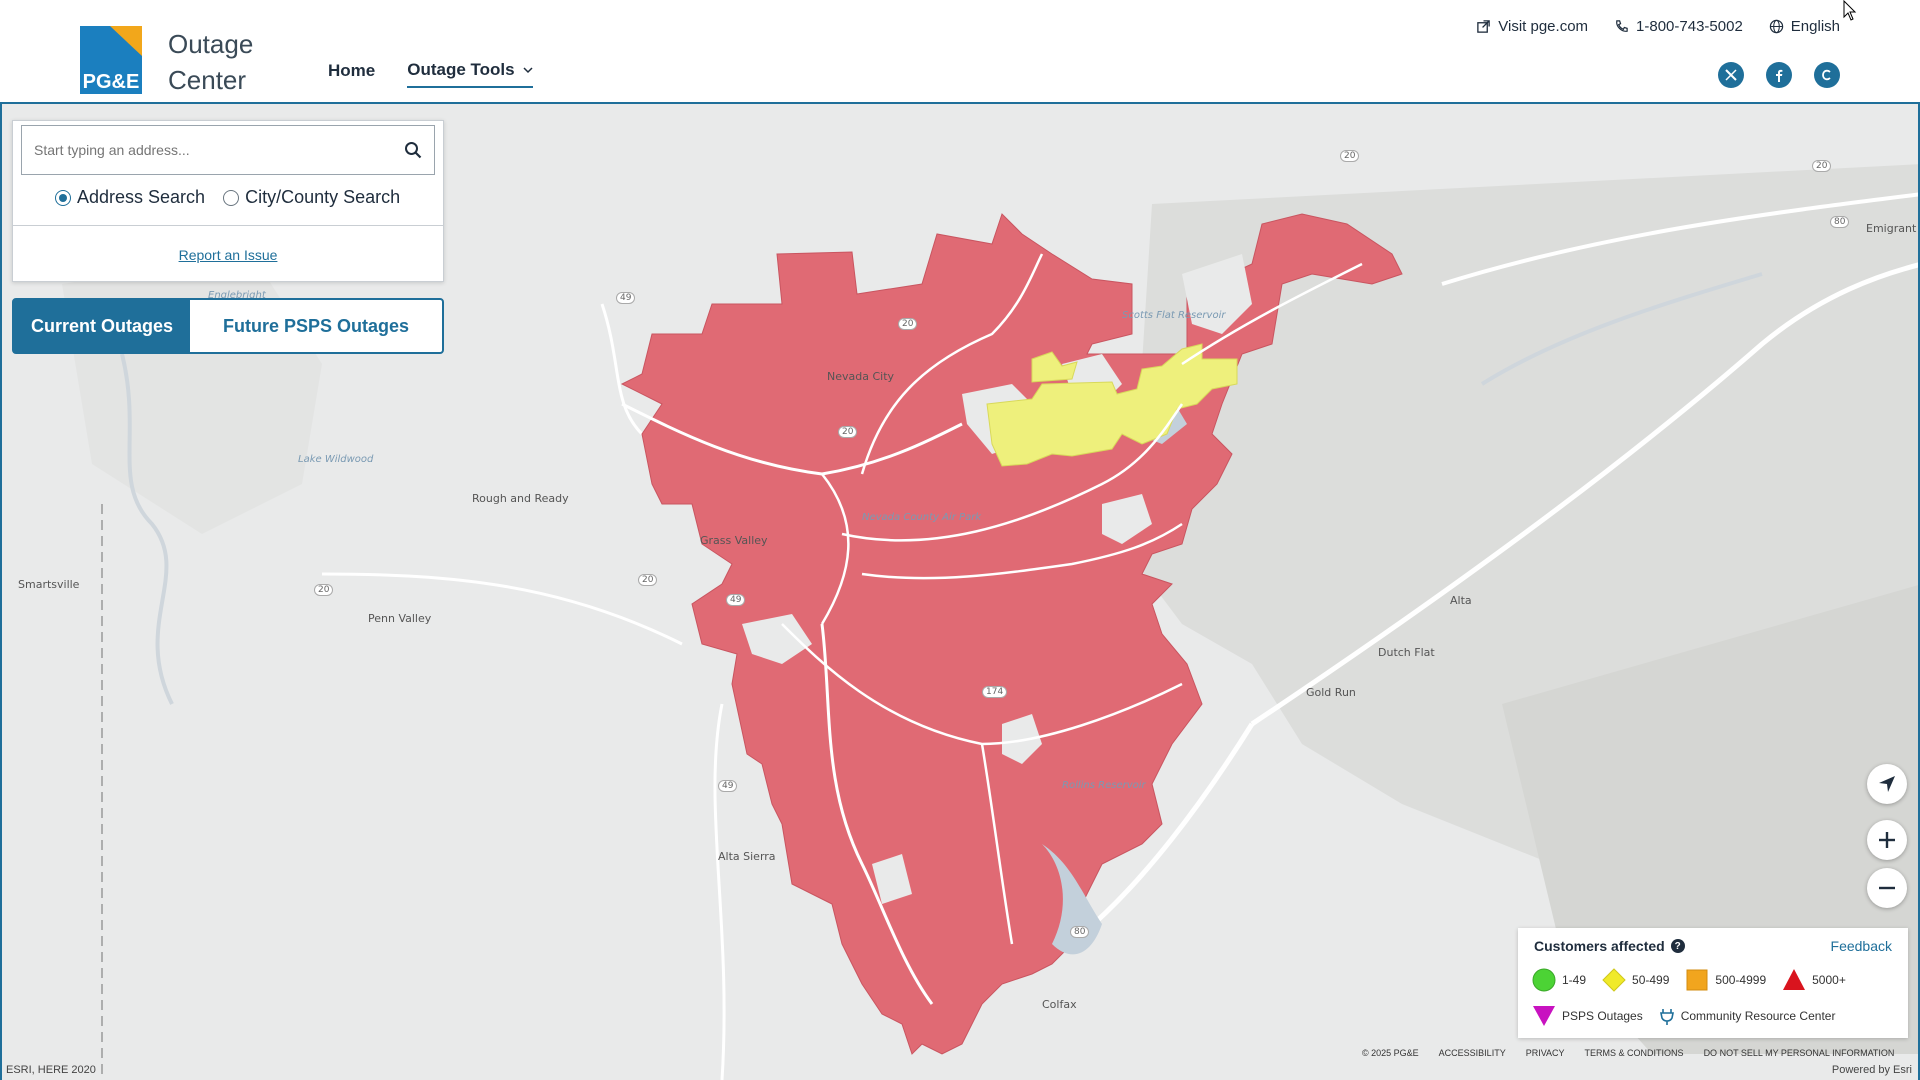 This screenshot has width=1920, height=1080. What do you see at coordinates (747, 856) in the screenshot?
I see `label-alta-sierra: Alta Sierra` at bounding box center [747, 856].